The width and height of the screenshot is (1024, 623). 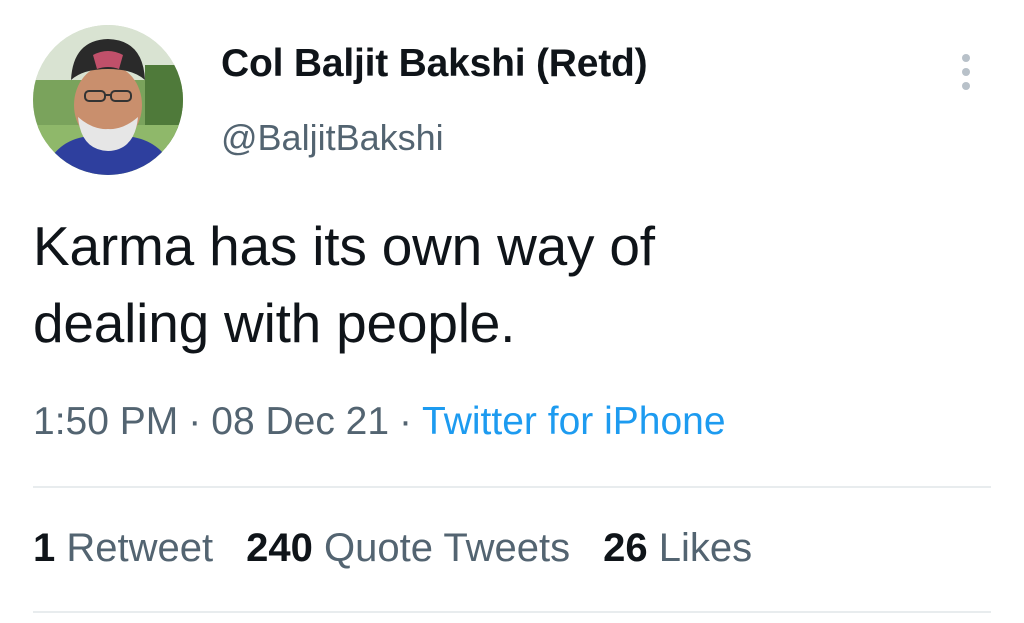 What do you see at coordinates (434, 64) in the screenshot?
I see `author-display-name: Col Baljit Bakshi (Retd)` at bounding box center [434, 64].